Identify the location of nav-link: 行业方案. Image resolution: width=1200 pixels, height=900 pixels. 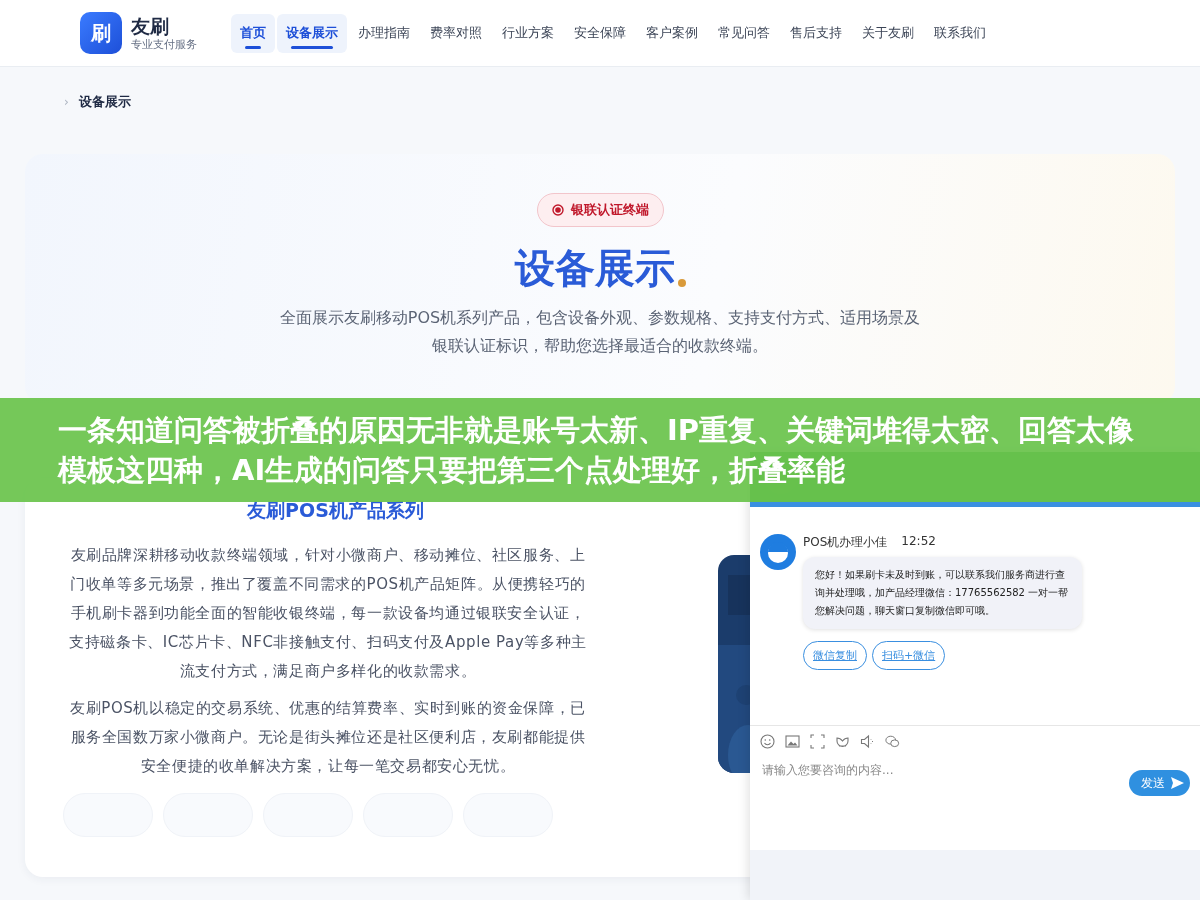
(528, 33).